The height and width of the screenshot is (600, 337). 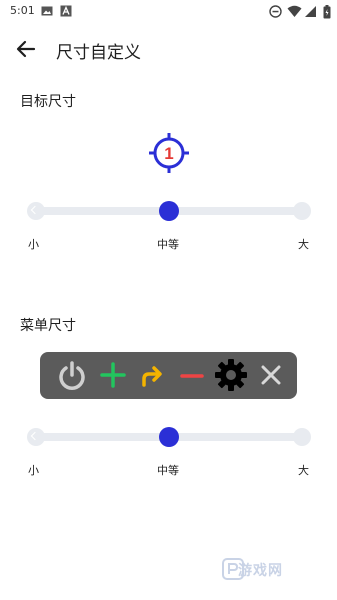 I want to click on target-size-slider, so click(x=169, y=211).